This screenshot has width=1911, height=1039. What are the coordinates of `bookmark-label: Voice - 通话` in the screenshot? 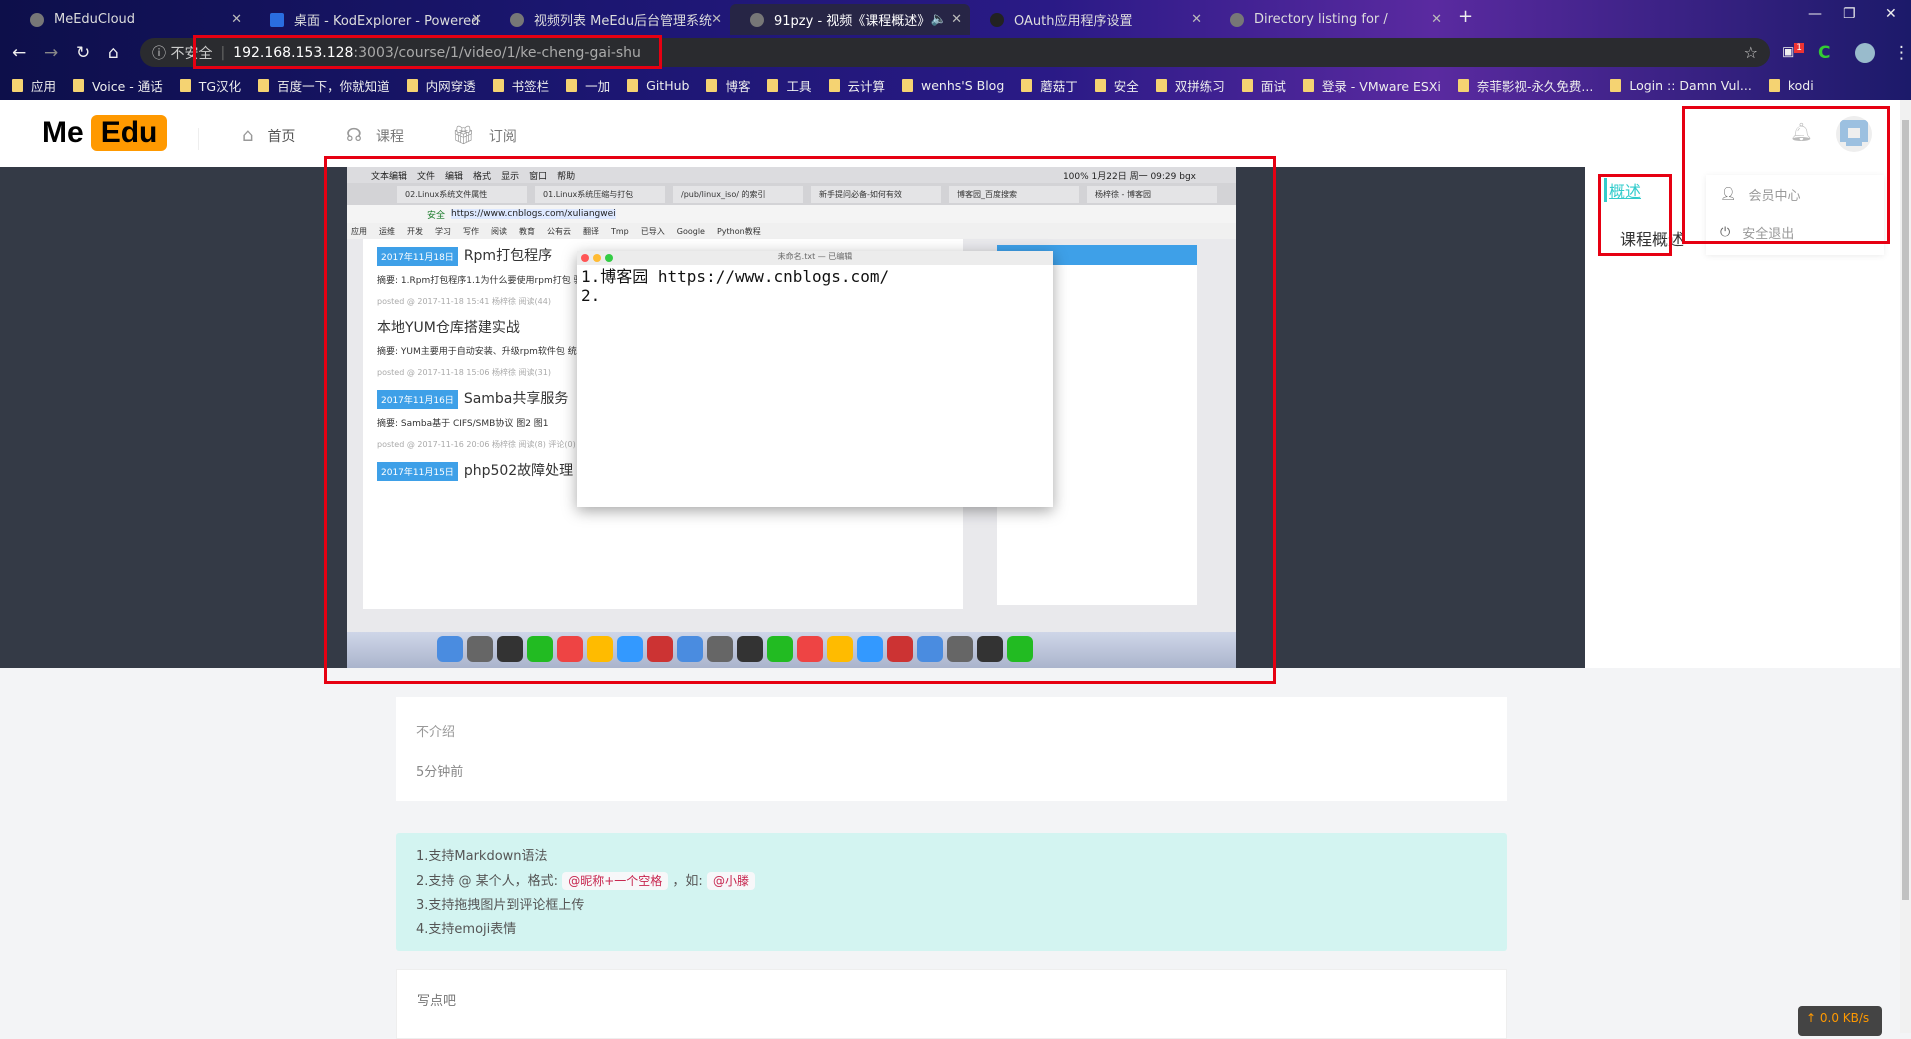 It's located at (127, 86).